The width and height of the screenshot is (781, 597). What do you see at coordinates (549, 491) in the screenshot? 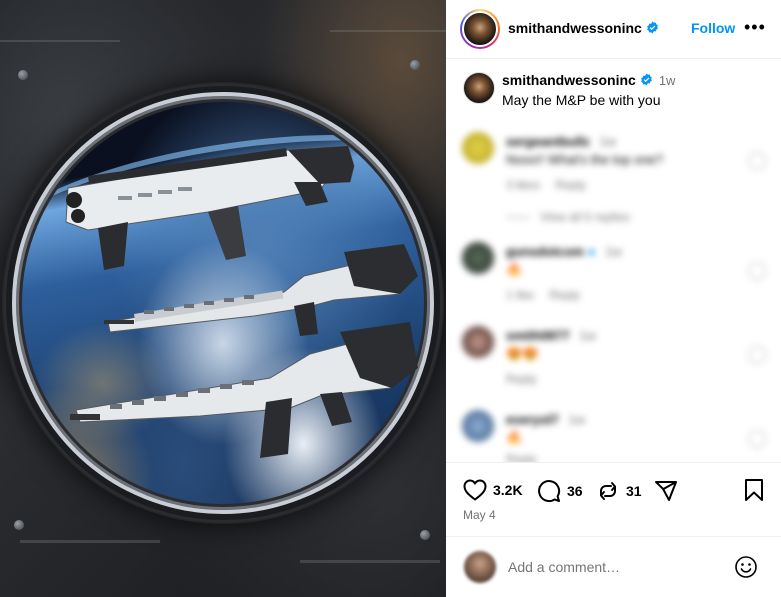
I see `comment-icon` at bounding box center [549, 491].